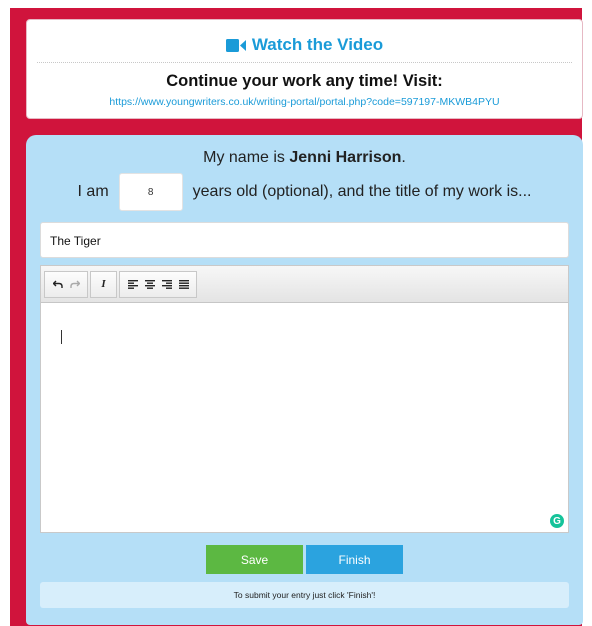  Describe the element at coordinates (61, 337) in the screenshot. I see `text-cursor` at that location.